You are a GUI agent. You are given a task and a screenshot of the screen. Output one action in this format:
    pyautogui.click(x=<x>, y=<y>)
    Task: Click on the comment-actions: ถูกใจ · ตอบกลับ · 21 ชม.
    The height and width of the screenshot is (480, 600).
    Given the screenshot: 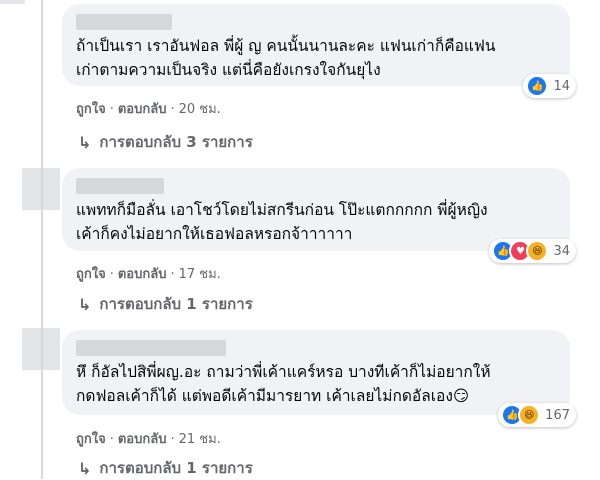 What is the action you would take?
    pyautogui.click(x=148, y=438)
    